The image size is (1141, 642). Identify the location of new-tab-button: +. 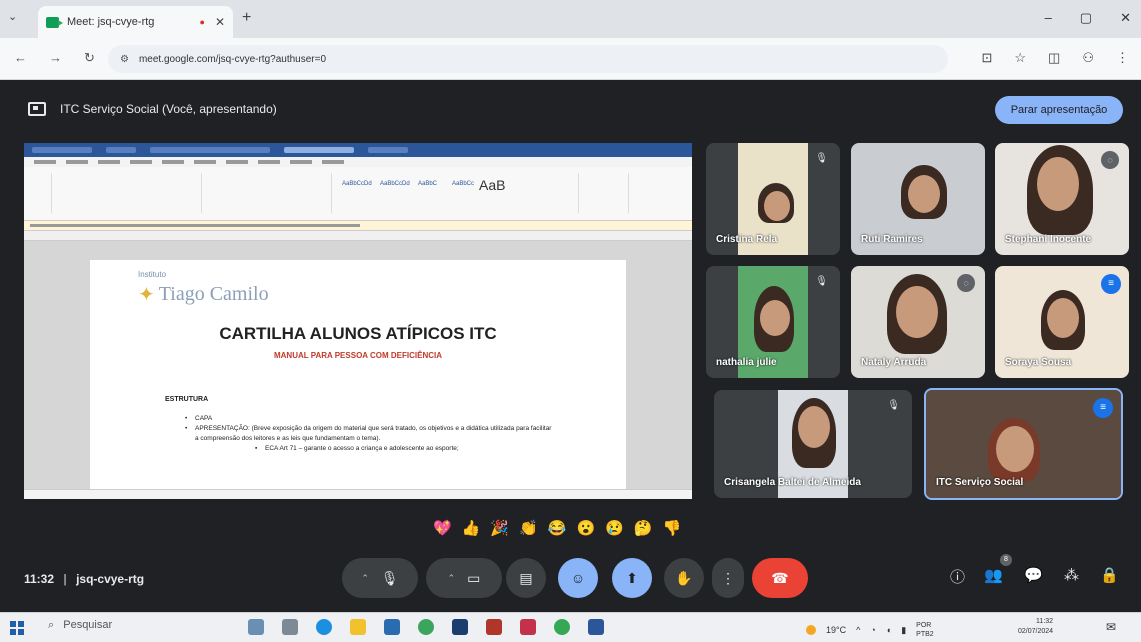
(246, 18).